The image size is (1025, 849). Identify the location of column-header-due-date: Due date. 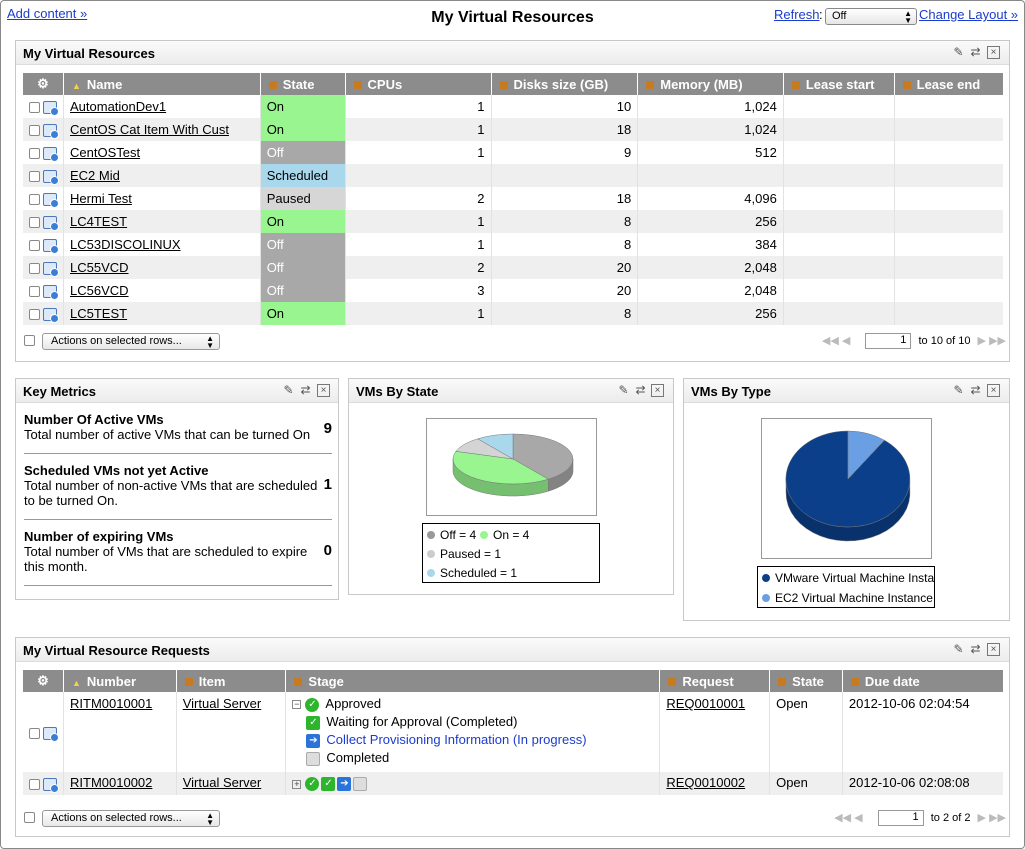
(922, 681).